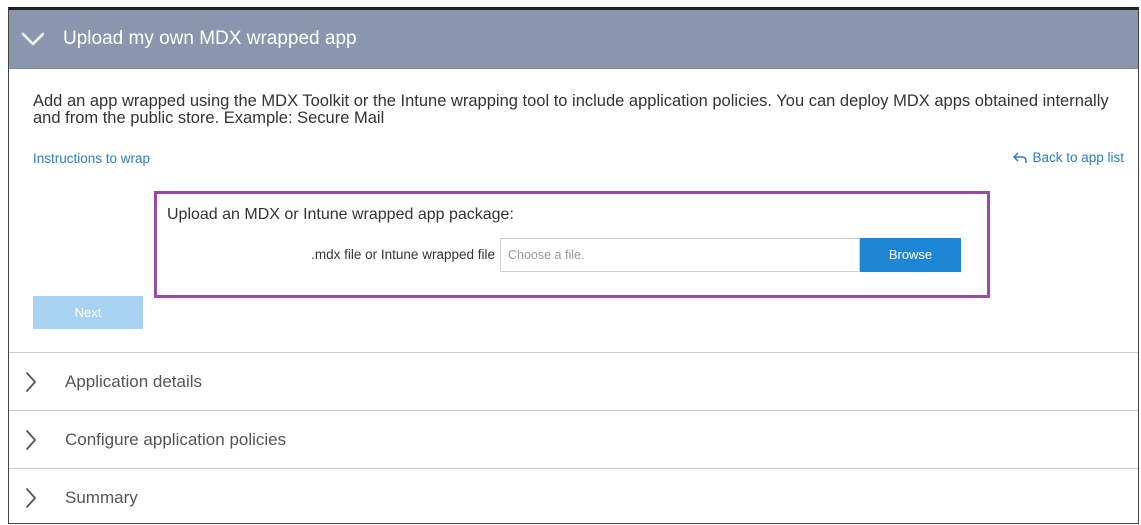 This screenshot has height=525, width=1141. What do you see at coordinates (1078, 157) in the screenshot?
I see `back-to-app-list-label: Back to app list` at bounding box center [1078, 157].